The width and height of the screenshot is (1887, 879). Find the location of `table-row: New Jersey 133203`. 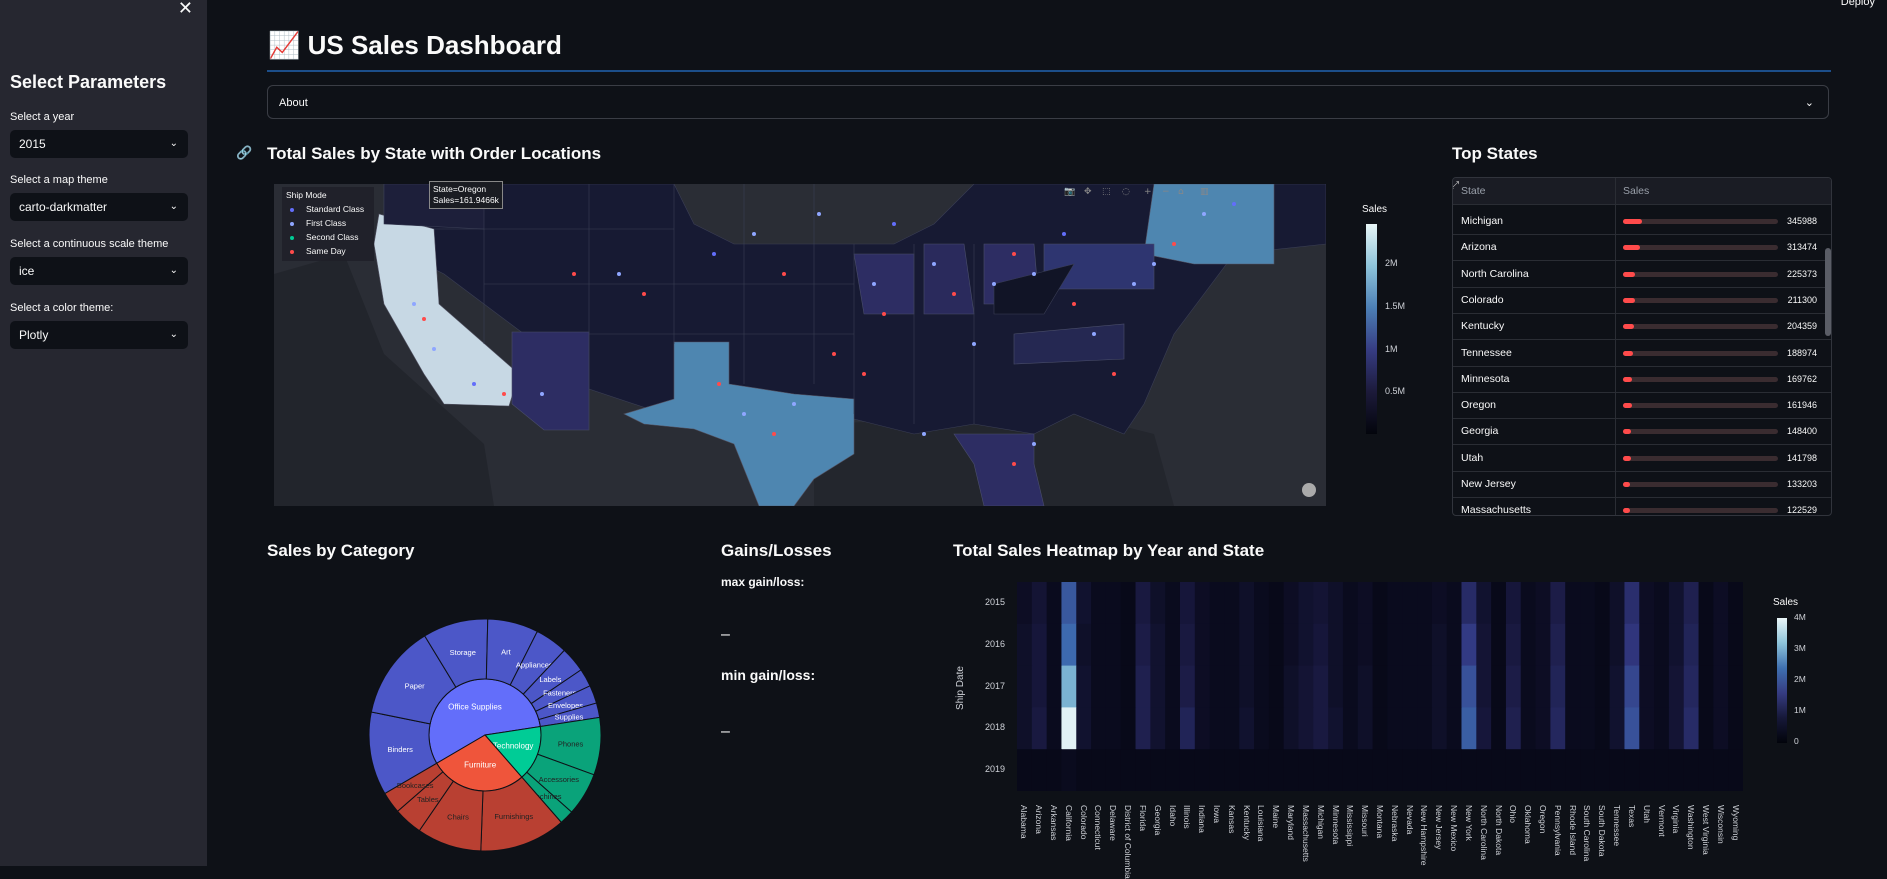

table-row: New Jersey 133203 is located at coordinates (1642, 484).